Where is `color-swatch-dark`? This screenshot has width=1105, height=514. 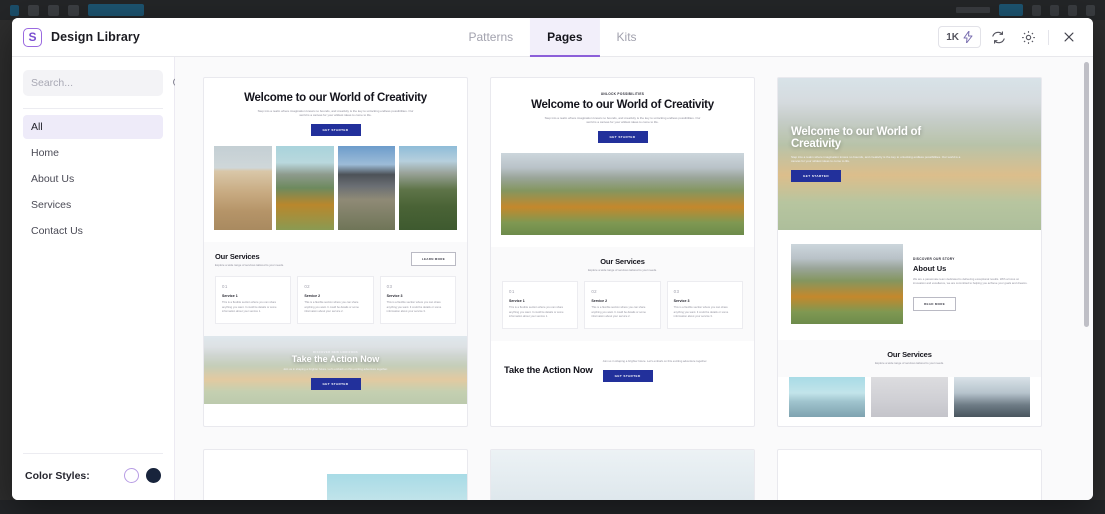 color-swatch-dark is located at coordinates (153, 475).